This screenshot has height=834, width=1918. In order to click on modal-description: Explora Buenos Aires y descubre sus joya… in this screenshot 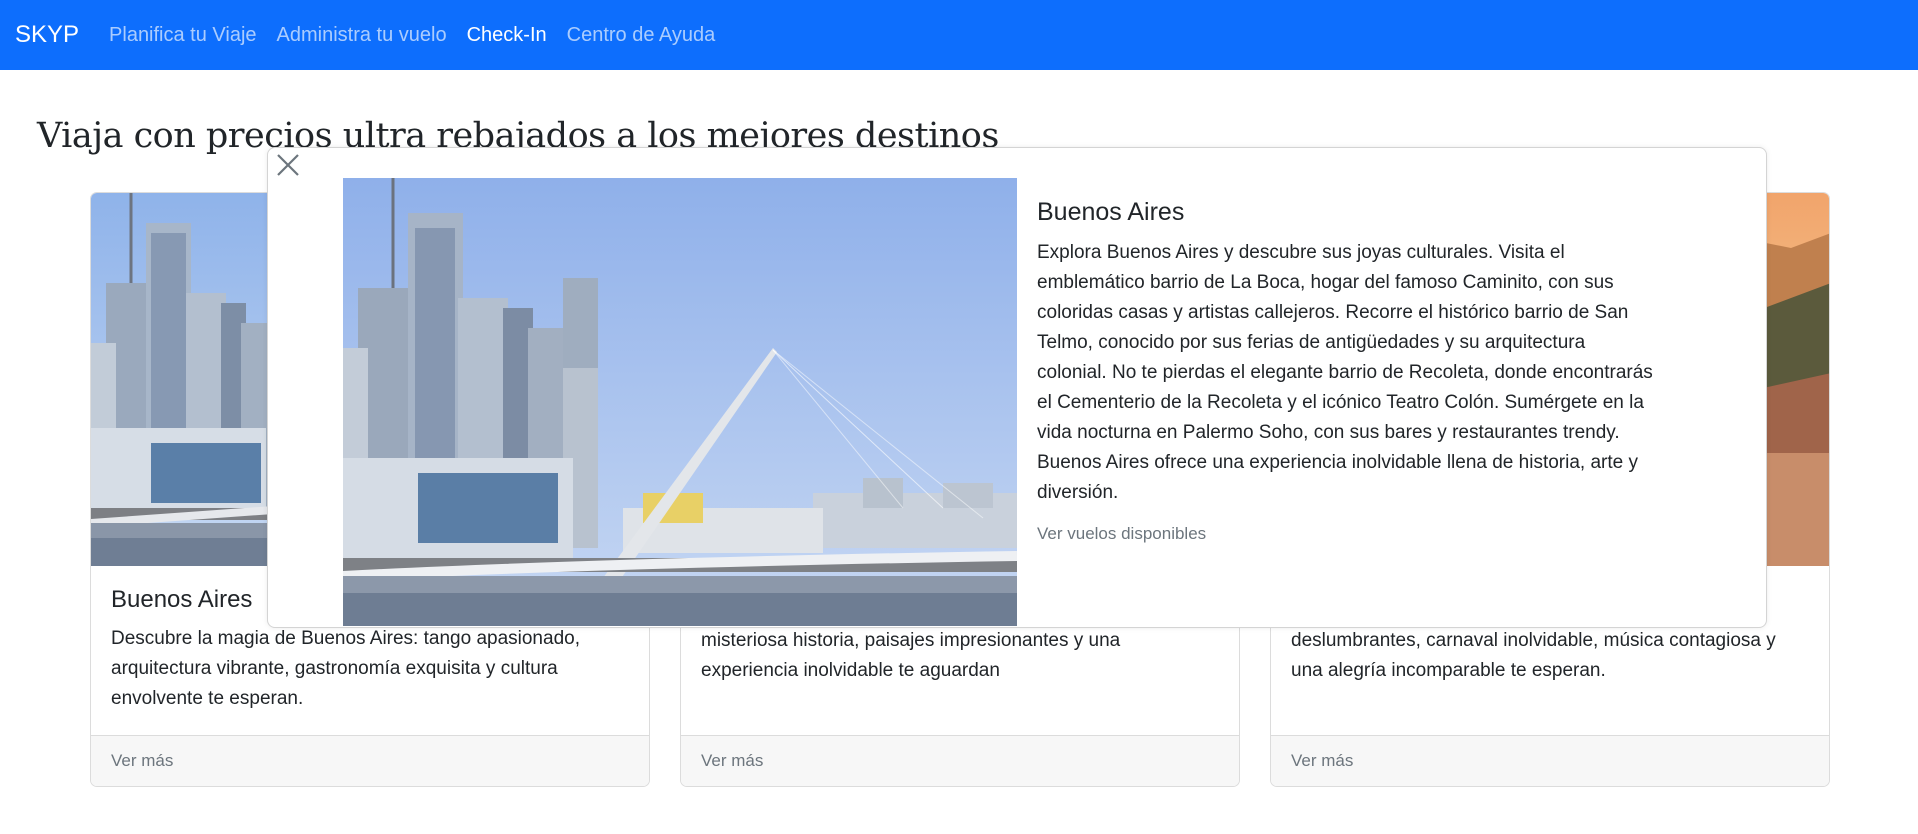, I will do `click(1345, 372)`.